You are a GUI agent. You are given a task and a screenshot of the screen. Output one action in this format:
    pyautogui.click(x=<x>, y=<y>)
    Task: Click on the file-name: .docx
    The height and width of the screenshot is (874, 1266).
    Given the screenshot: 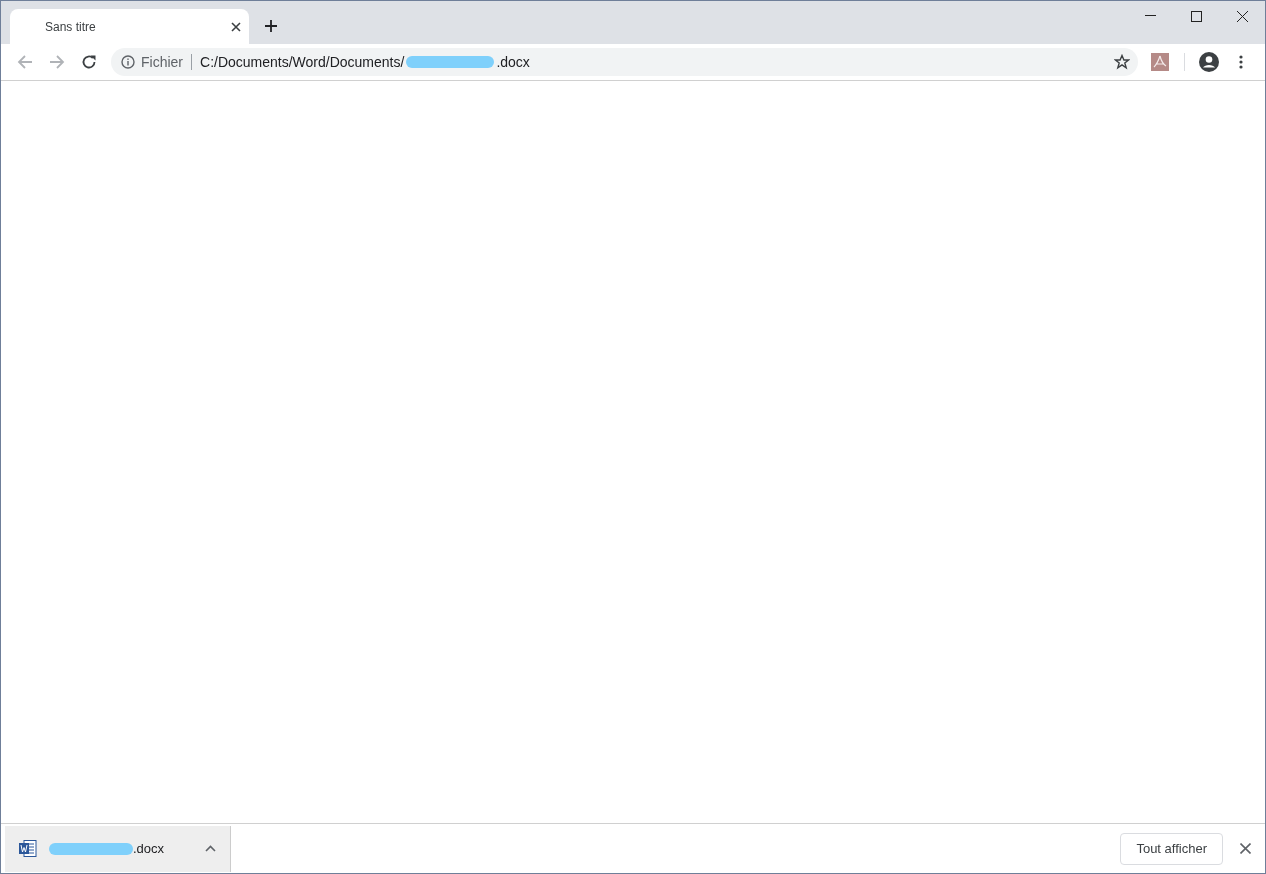 What is the action you would take?
    pyautogui.click(x=149, y=848)
    